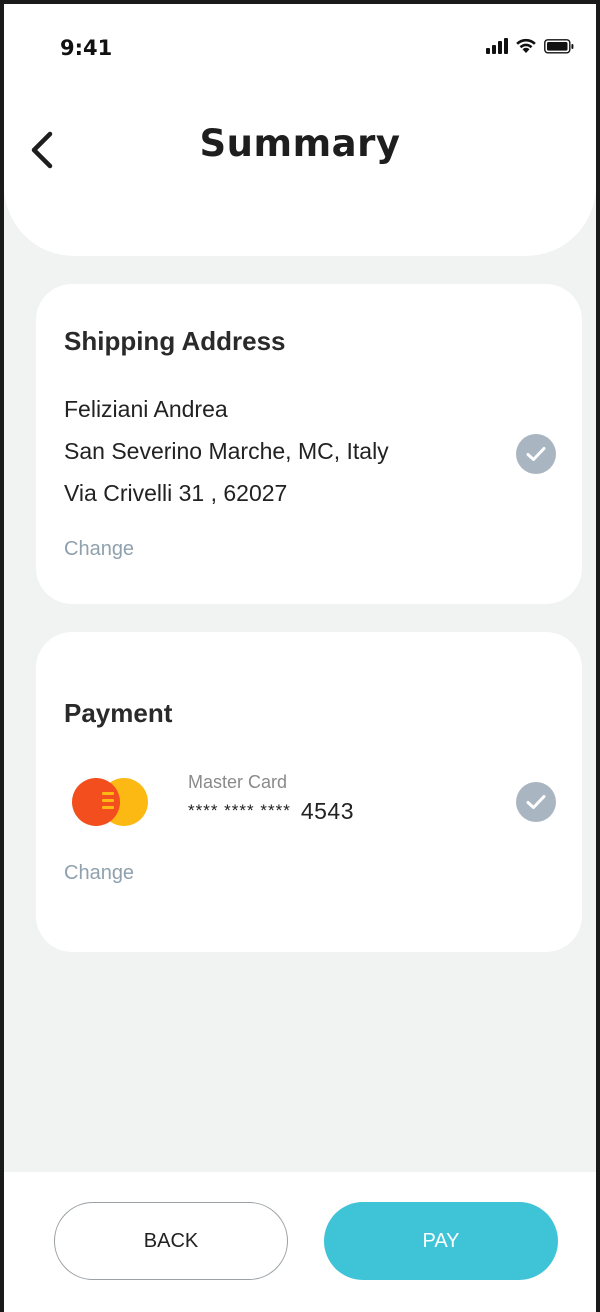 This screenshot has width=600, height=1312. I want to click on back-button: BACK, so click(171, 1241).